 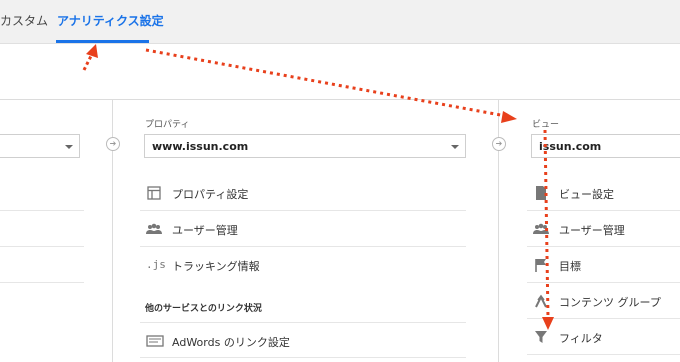 I want to click on annotation-arrow-to-filter, so click(x=548, y=229).